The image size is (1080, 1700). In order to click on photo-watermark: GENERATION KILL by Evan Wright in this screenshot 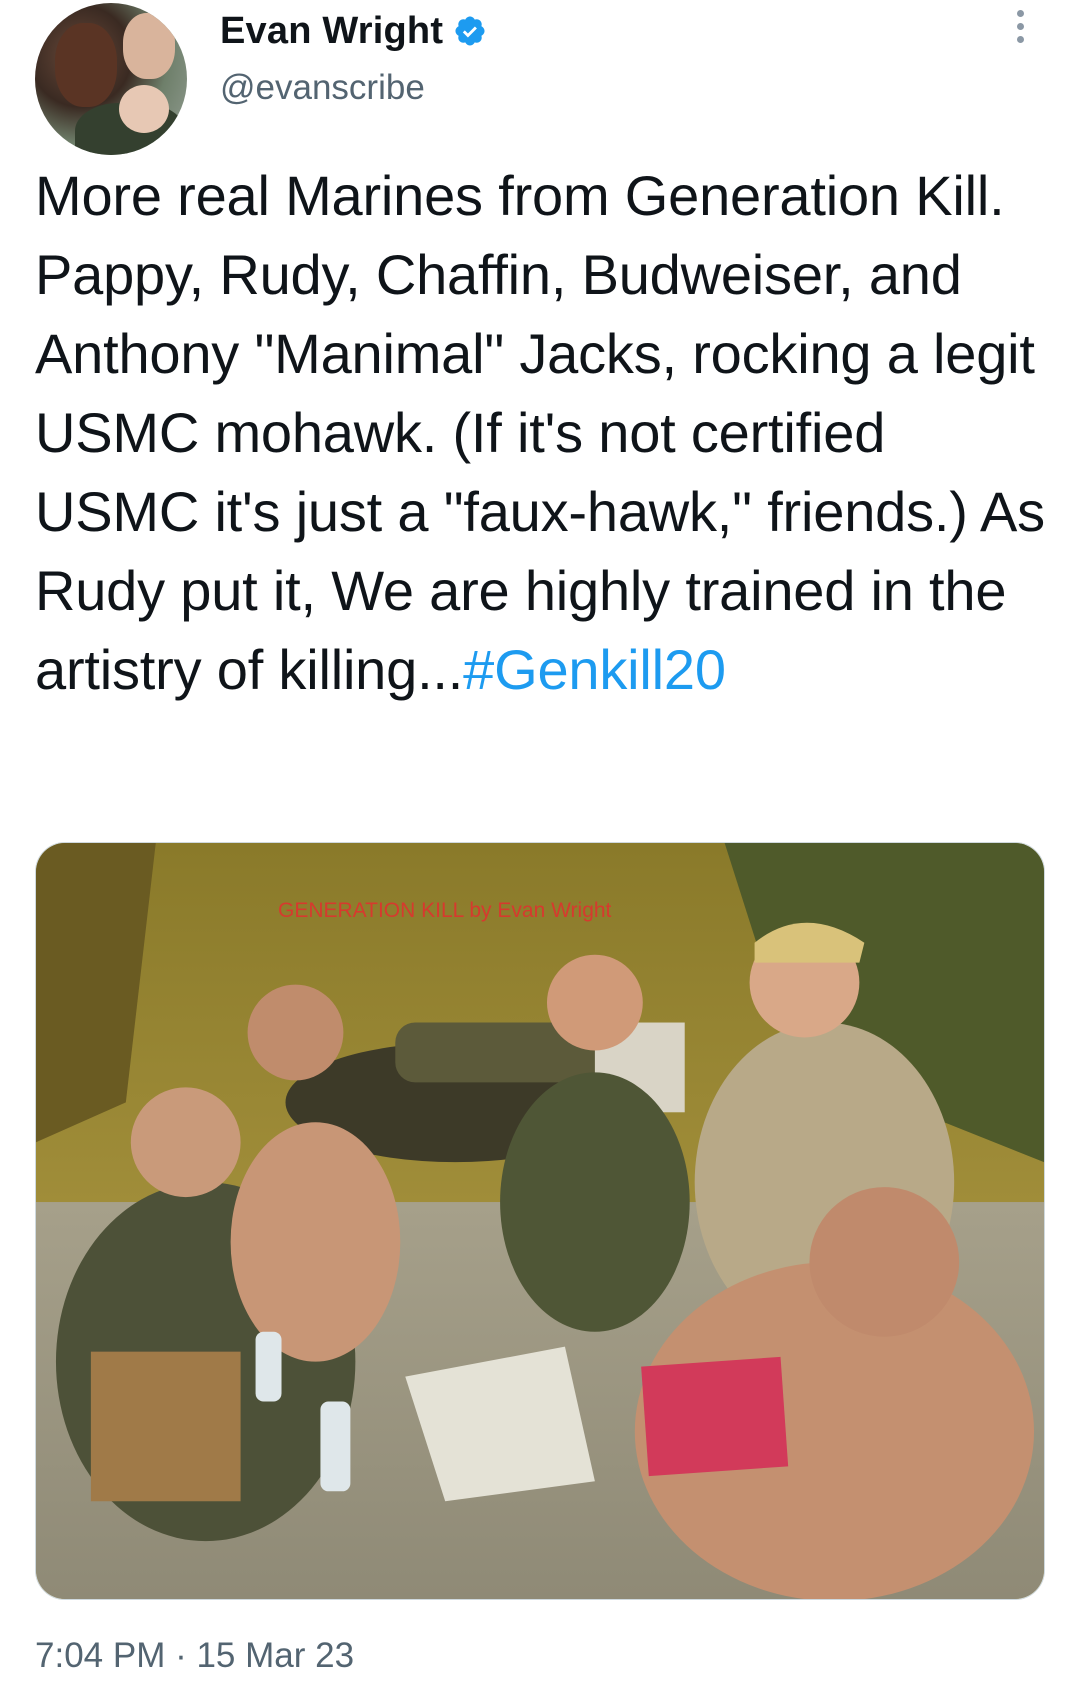, I will do `click(445, 910)`.